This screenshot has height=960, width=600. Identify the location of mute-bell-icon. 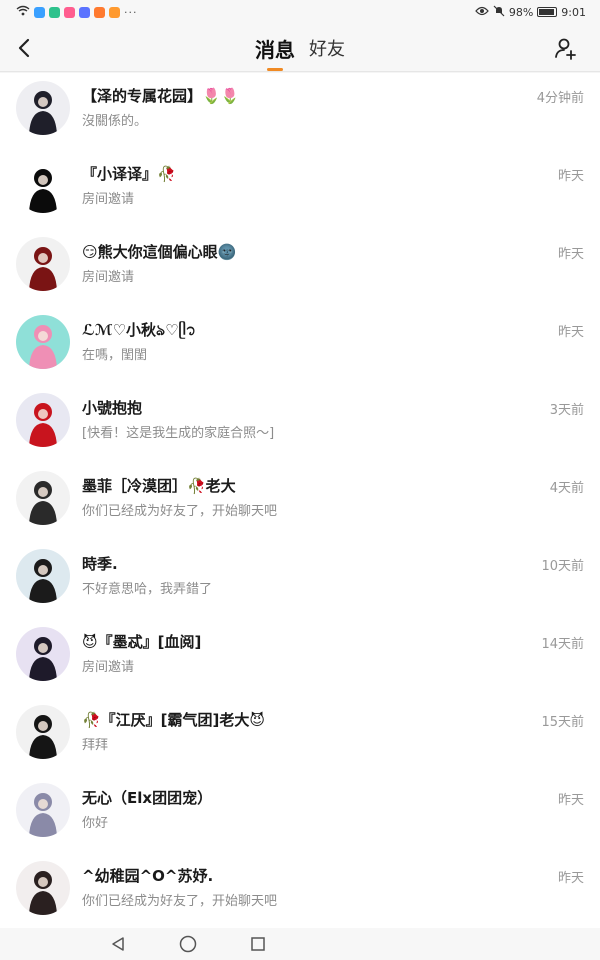
(499, 12).